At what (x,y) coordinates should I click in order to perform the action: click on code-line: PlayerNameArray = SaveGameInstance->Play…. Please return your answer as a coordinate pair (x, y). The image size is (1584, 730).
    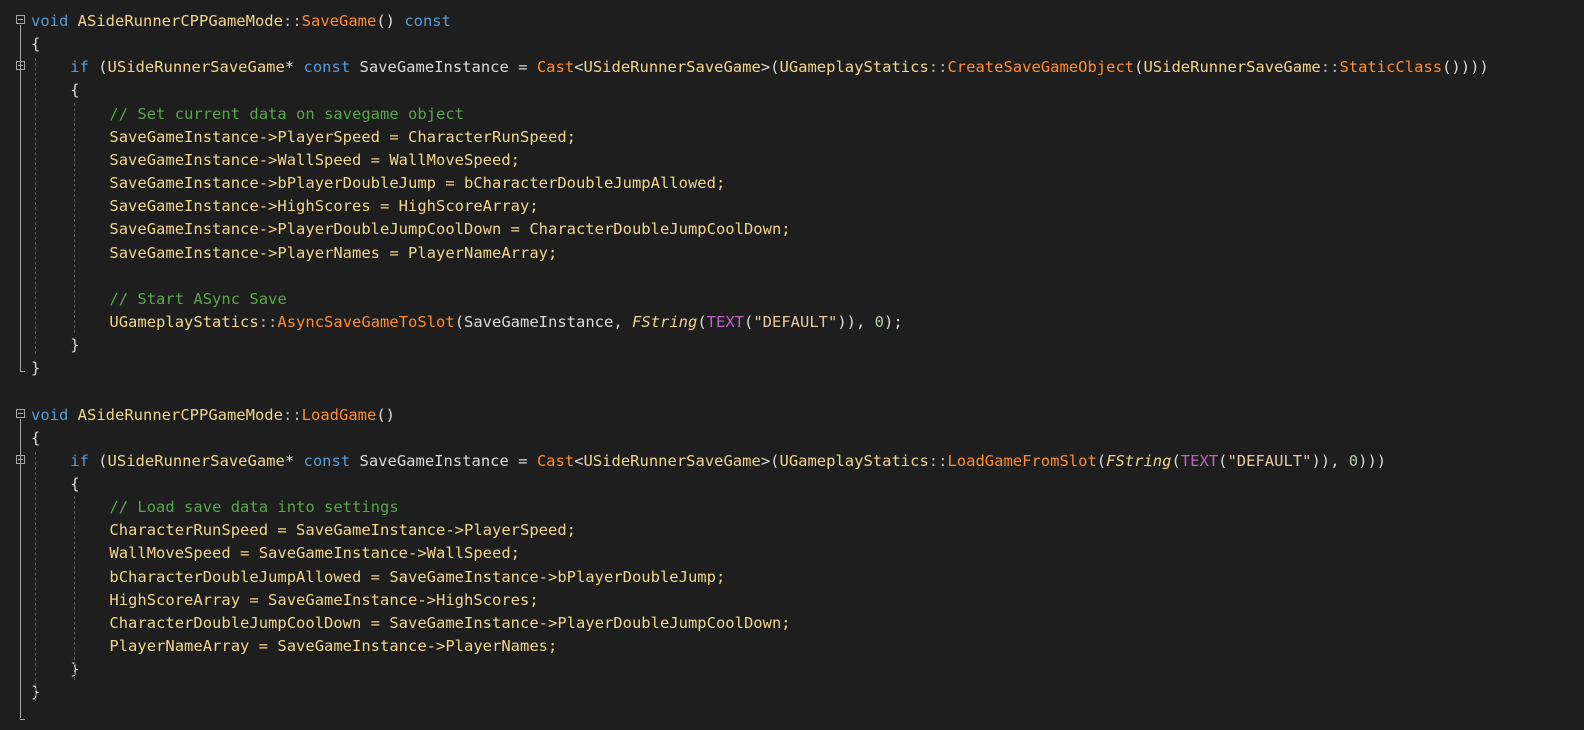
    Looking at the image, I should click on (792, 646).